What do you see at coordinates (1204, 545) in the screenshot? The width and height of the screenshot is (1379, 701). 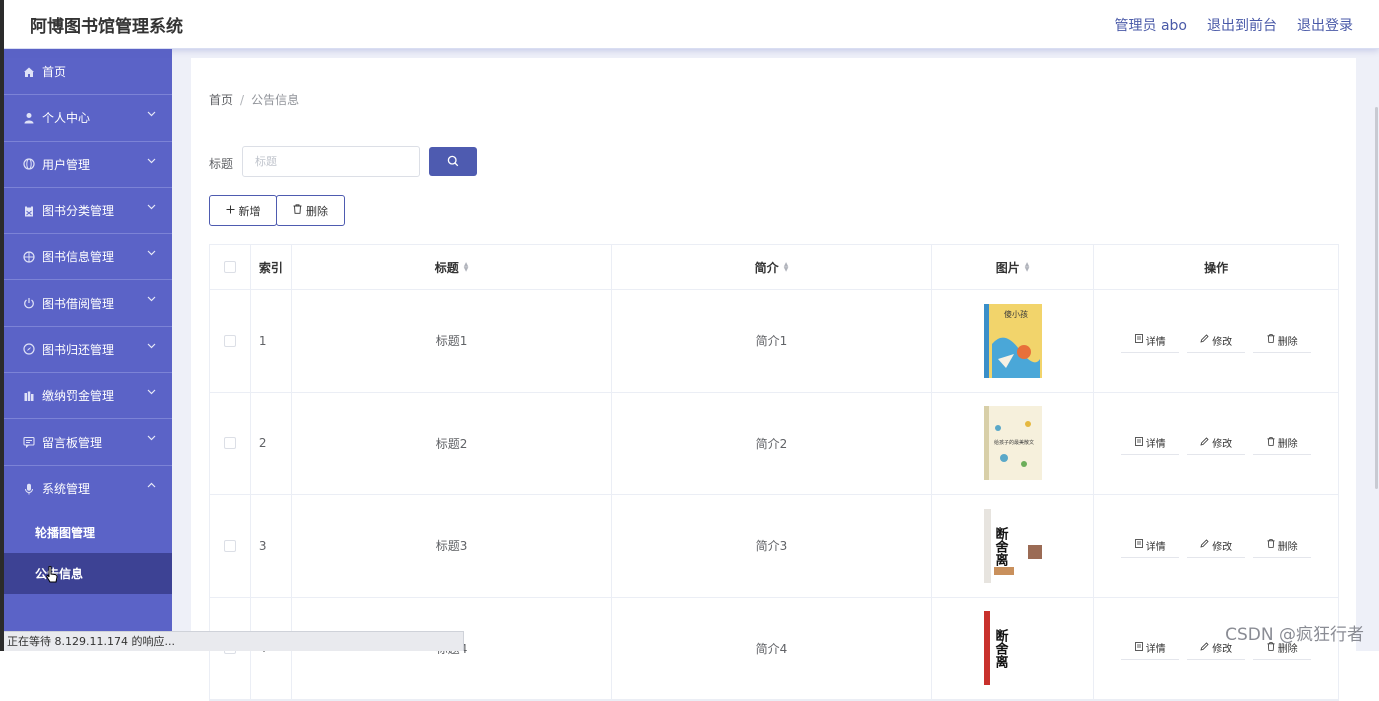 I see `pencil-icon` at bounding box center [1204, 545].